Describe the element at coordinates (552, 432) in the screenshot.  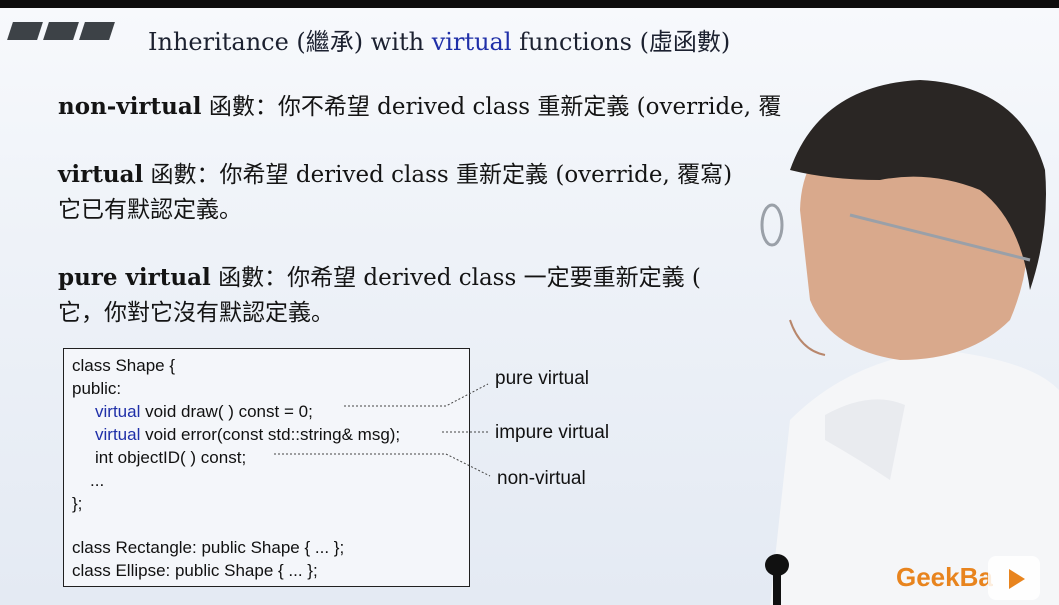
I see `label-impure-virtual: impure virtual` at that location.